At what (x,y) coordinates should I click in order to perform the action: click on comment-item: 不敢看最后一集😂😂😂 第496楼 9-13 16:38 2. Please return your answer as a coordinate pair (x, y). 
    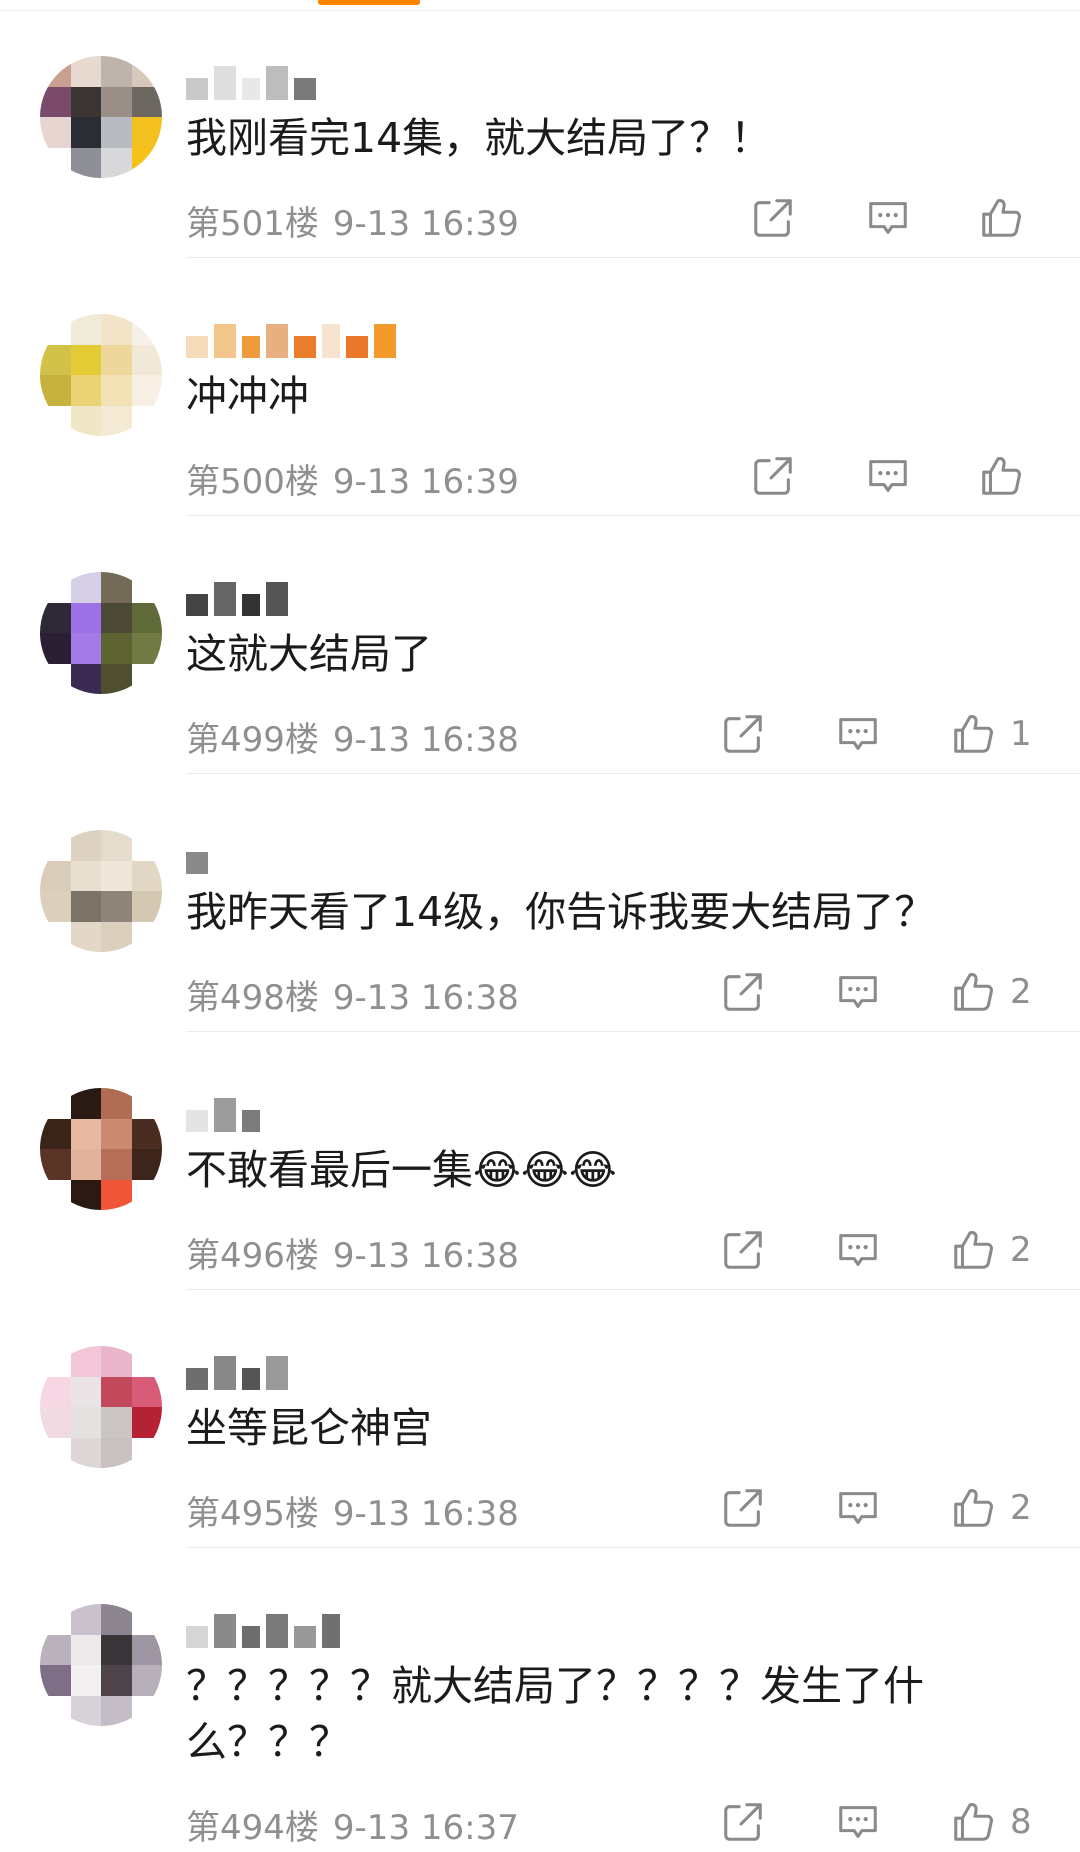
    Looking at the image, I should click on (540, 1161).